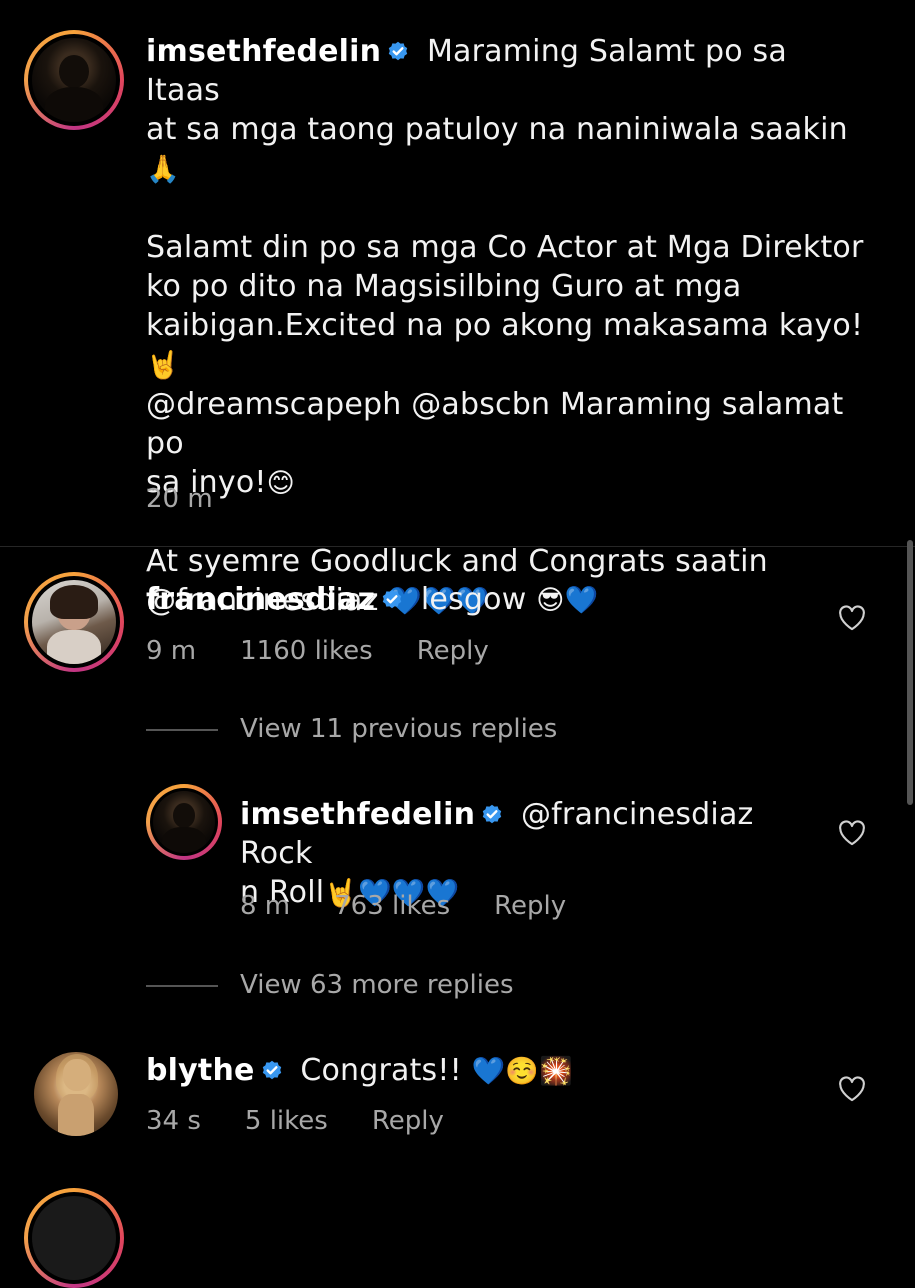 The width and height of the screenshot is (915, 1288). Describe the element at coordinates (306, 651) in the screenshot. I see `comment-likes: 1160 likes` at that location.